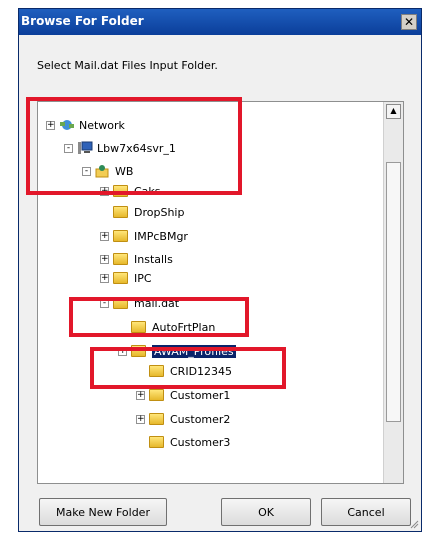  I want to click on tree-item-label: Installs, so click(153, 259).